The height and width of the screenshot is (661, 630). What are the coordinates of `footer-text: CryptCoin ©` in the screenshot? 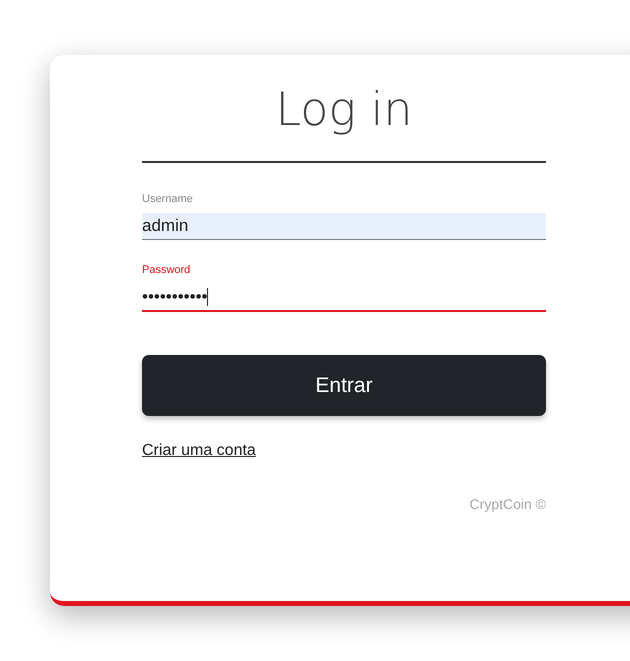 It's located at (508, 504).